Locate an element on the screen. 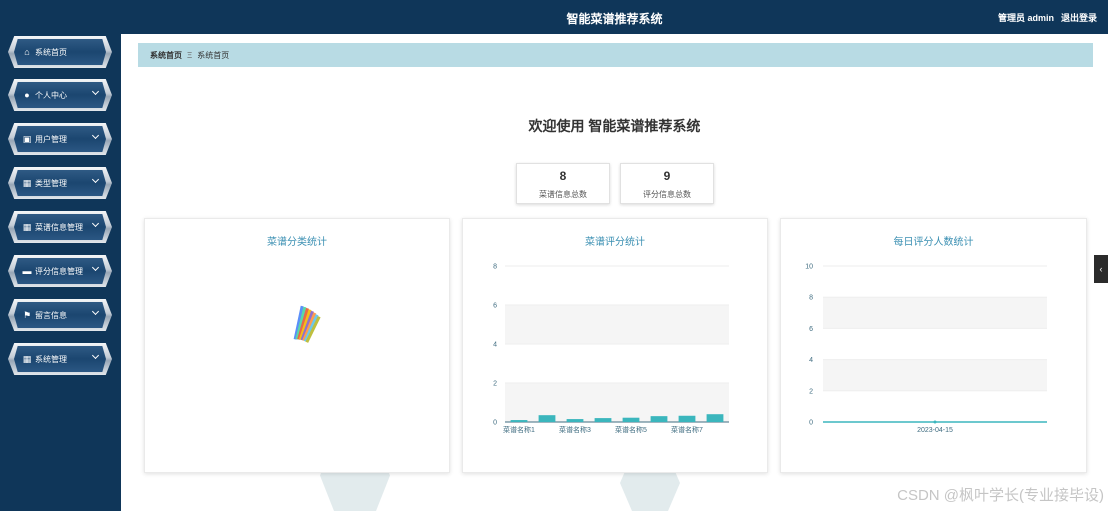 The height and width of the screenshot is (511, 1108). top-bar: 智能菜谱推荐系统 管理员 admin 退出登录 is located at coordinates (614, 17).